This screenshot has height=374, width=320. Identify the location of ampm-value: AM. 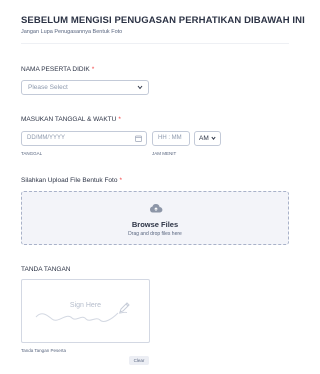
(204, 138).